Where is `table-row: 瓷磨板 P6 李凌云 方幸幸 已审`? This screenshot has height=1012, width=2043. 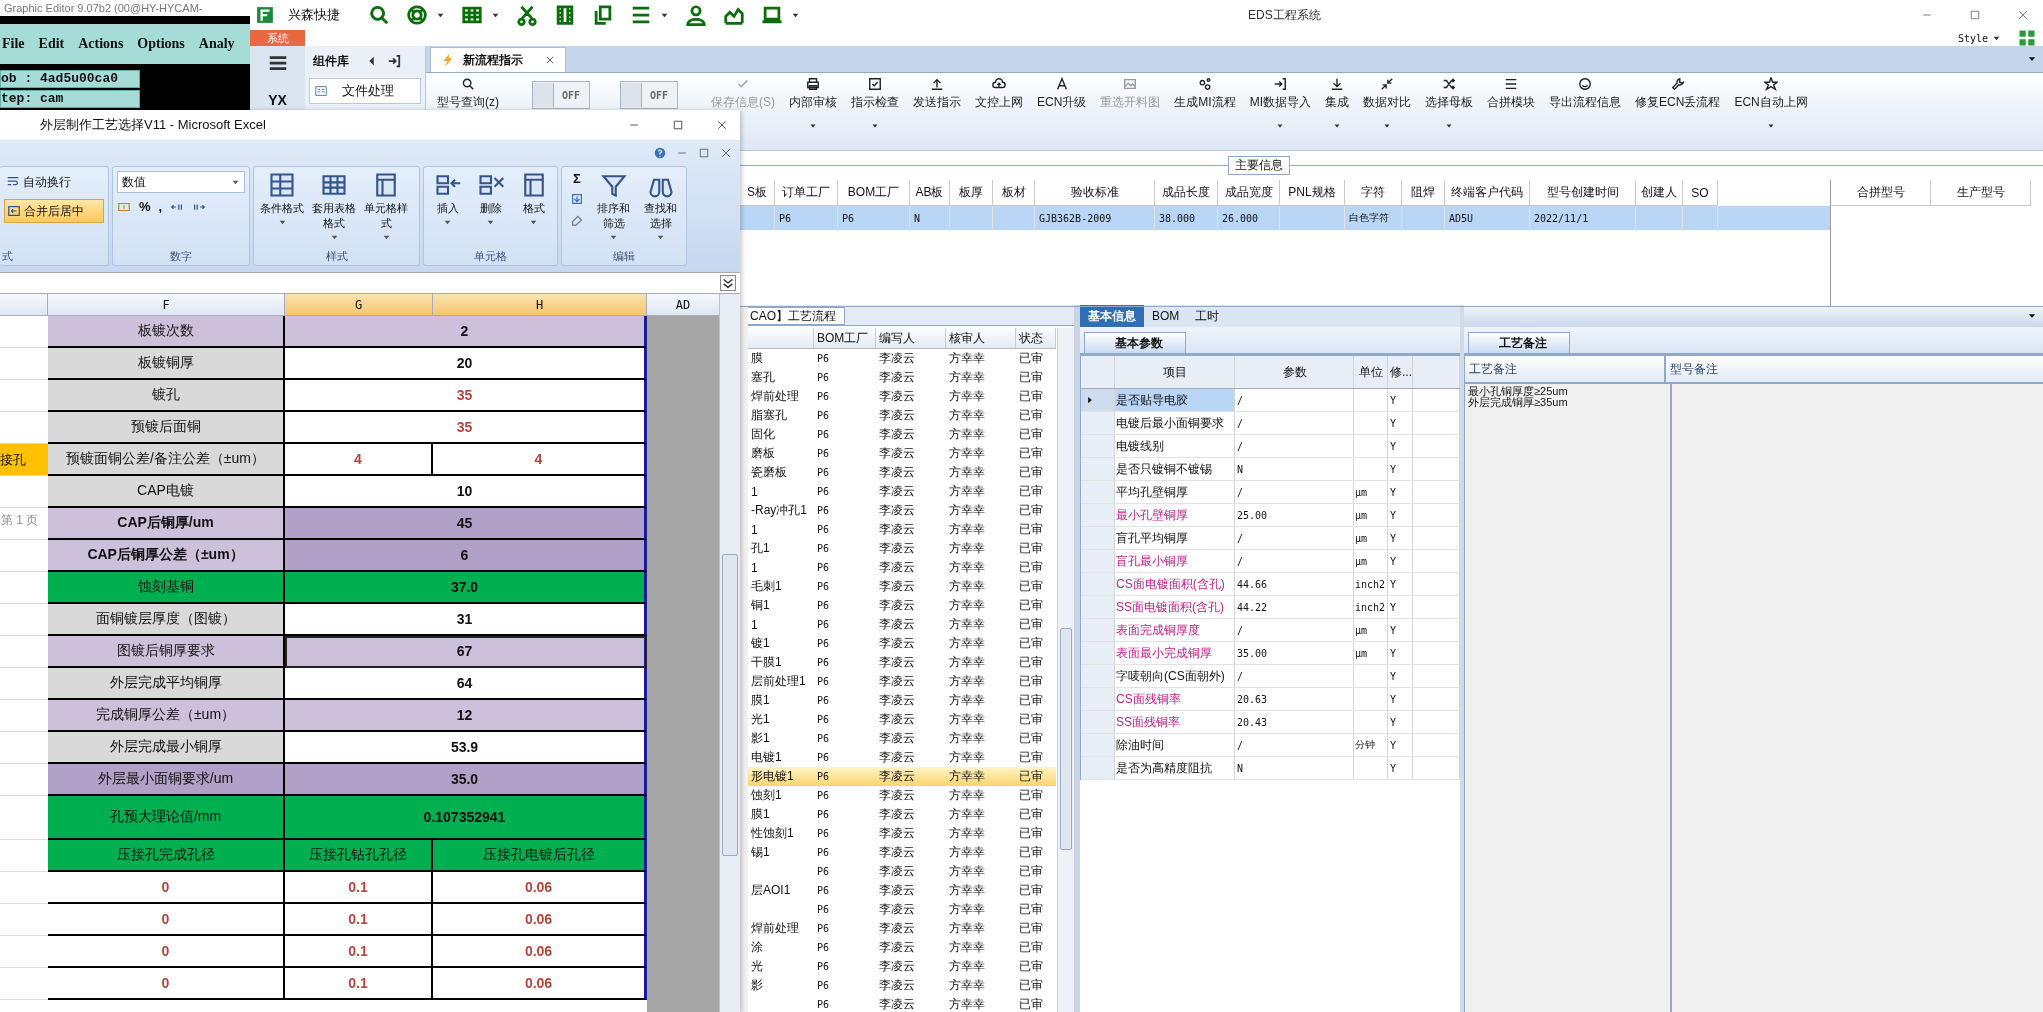 table-row: 瓷磨板 P6 李凌云 方幸幸 已审 is located at coordinates (902, 472).